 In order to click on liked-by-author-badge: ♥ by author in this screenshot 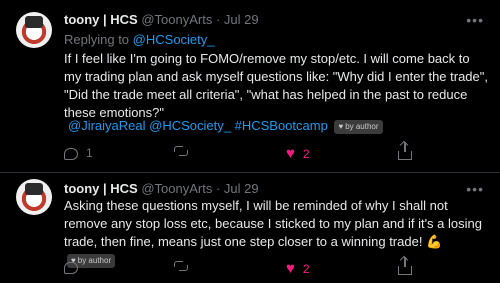, I will do `click(358, 126)`.